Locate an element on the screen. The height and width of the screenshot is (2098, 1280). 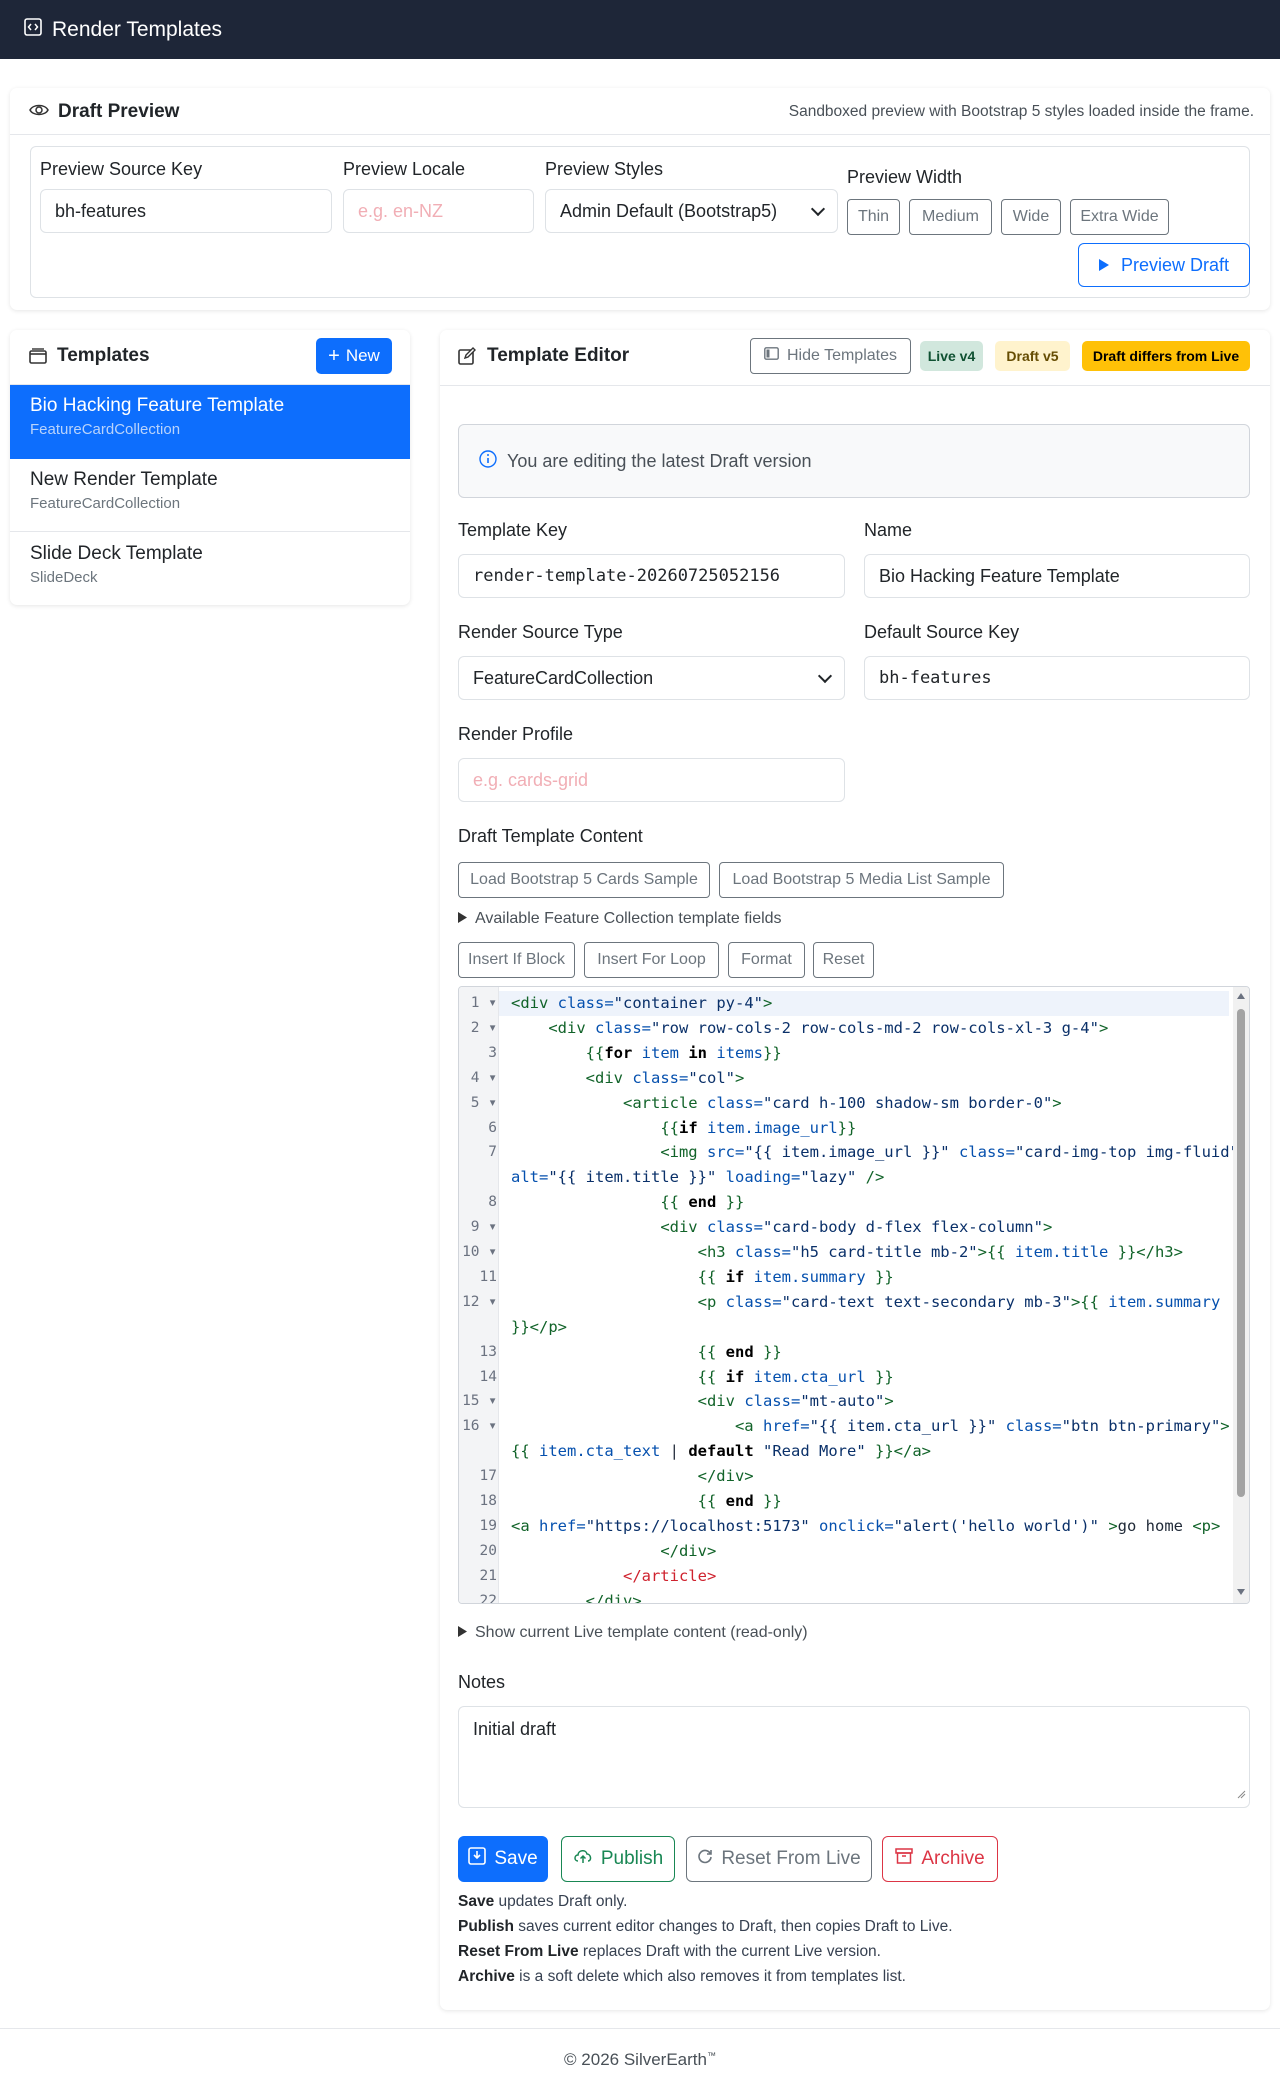
code-text: {{ end }} is located at coordinates (739, 1501).